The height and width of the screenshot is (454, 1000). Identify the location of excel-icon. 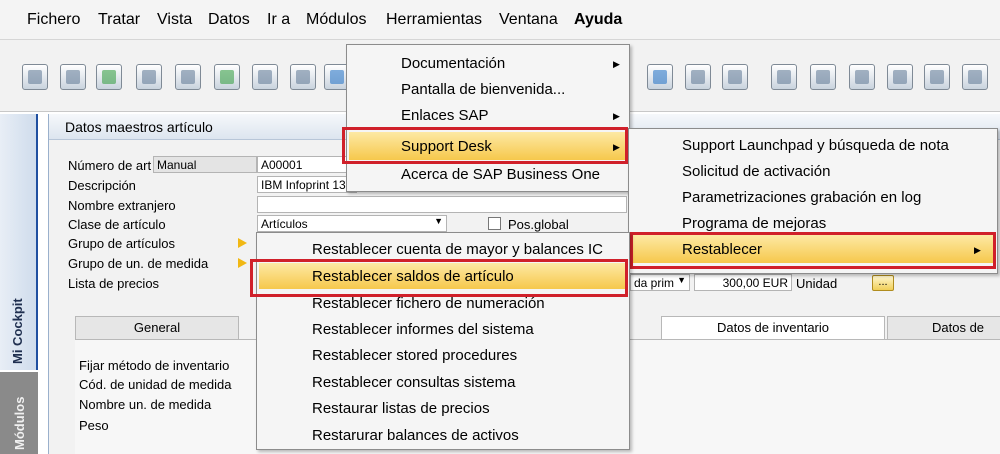
(227, 77).